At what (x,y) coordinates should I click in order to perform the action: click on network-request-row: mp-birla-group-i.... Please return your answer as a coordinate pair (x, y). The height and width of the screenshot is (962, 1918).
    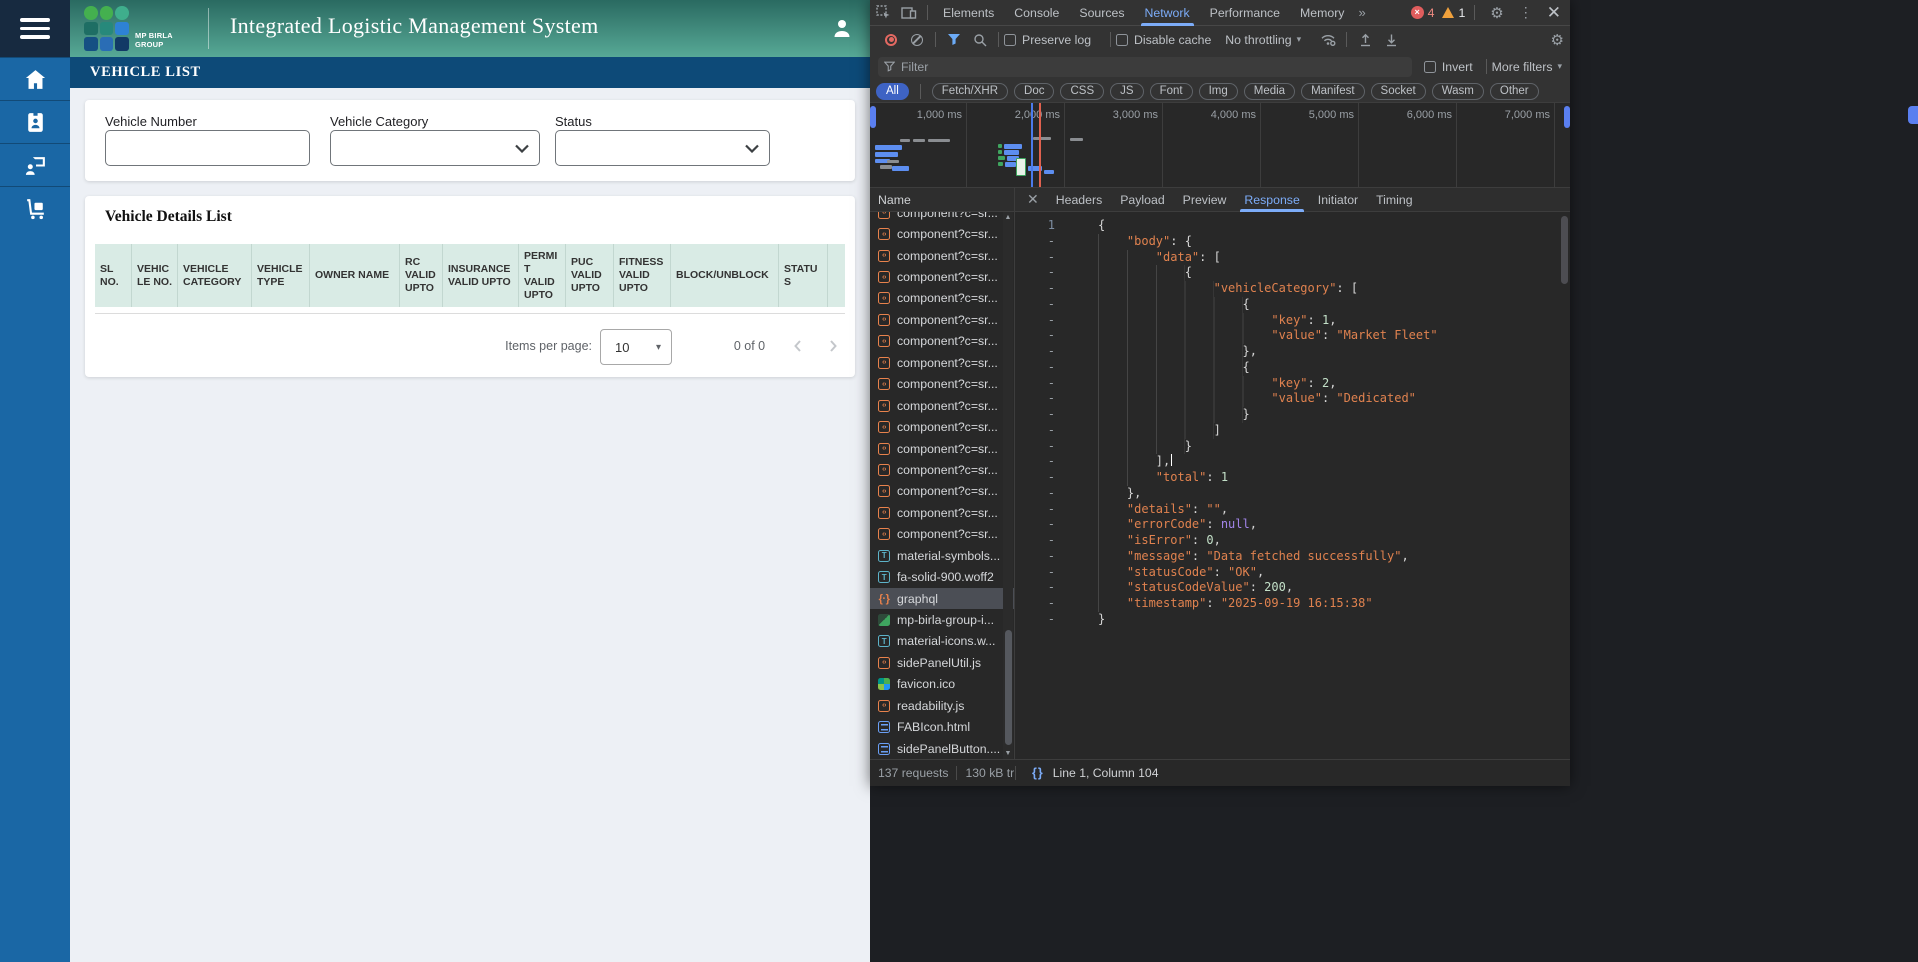
    Looking at the image, I should click on (942, 619).